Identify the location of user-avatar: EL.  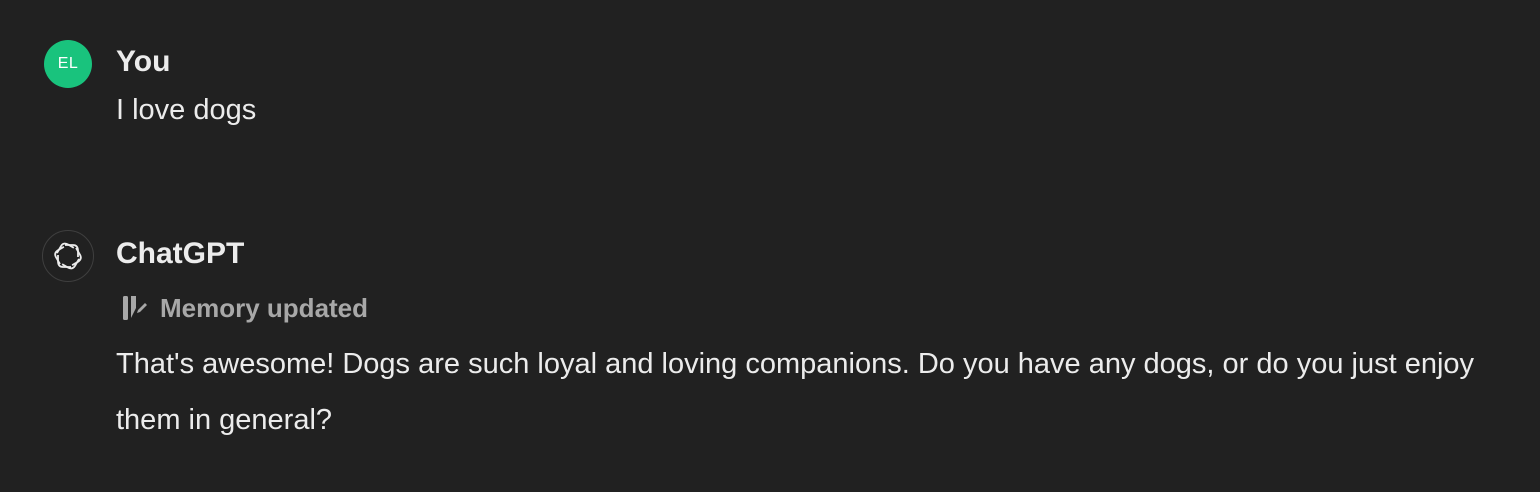
(68, 64).